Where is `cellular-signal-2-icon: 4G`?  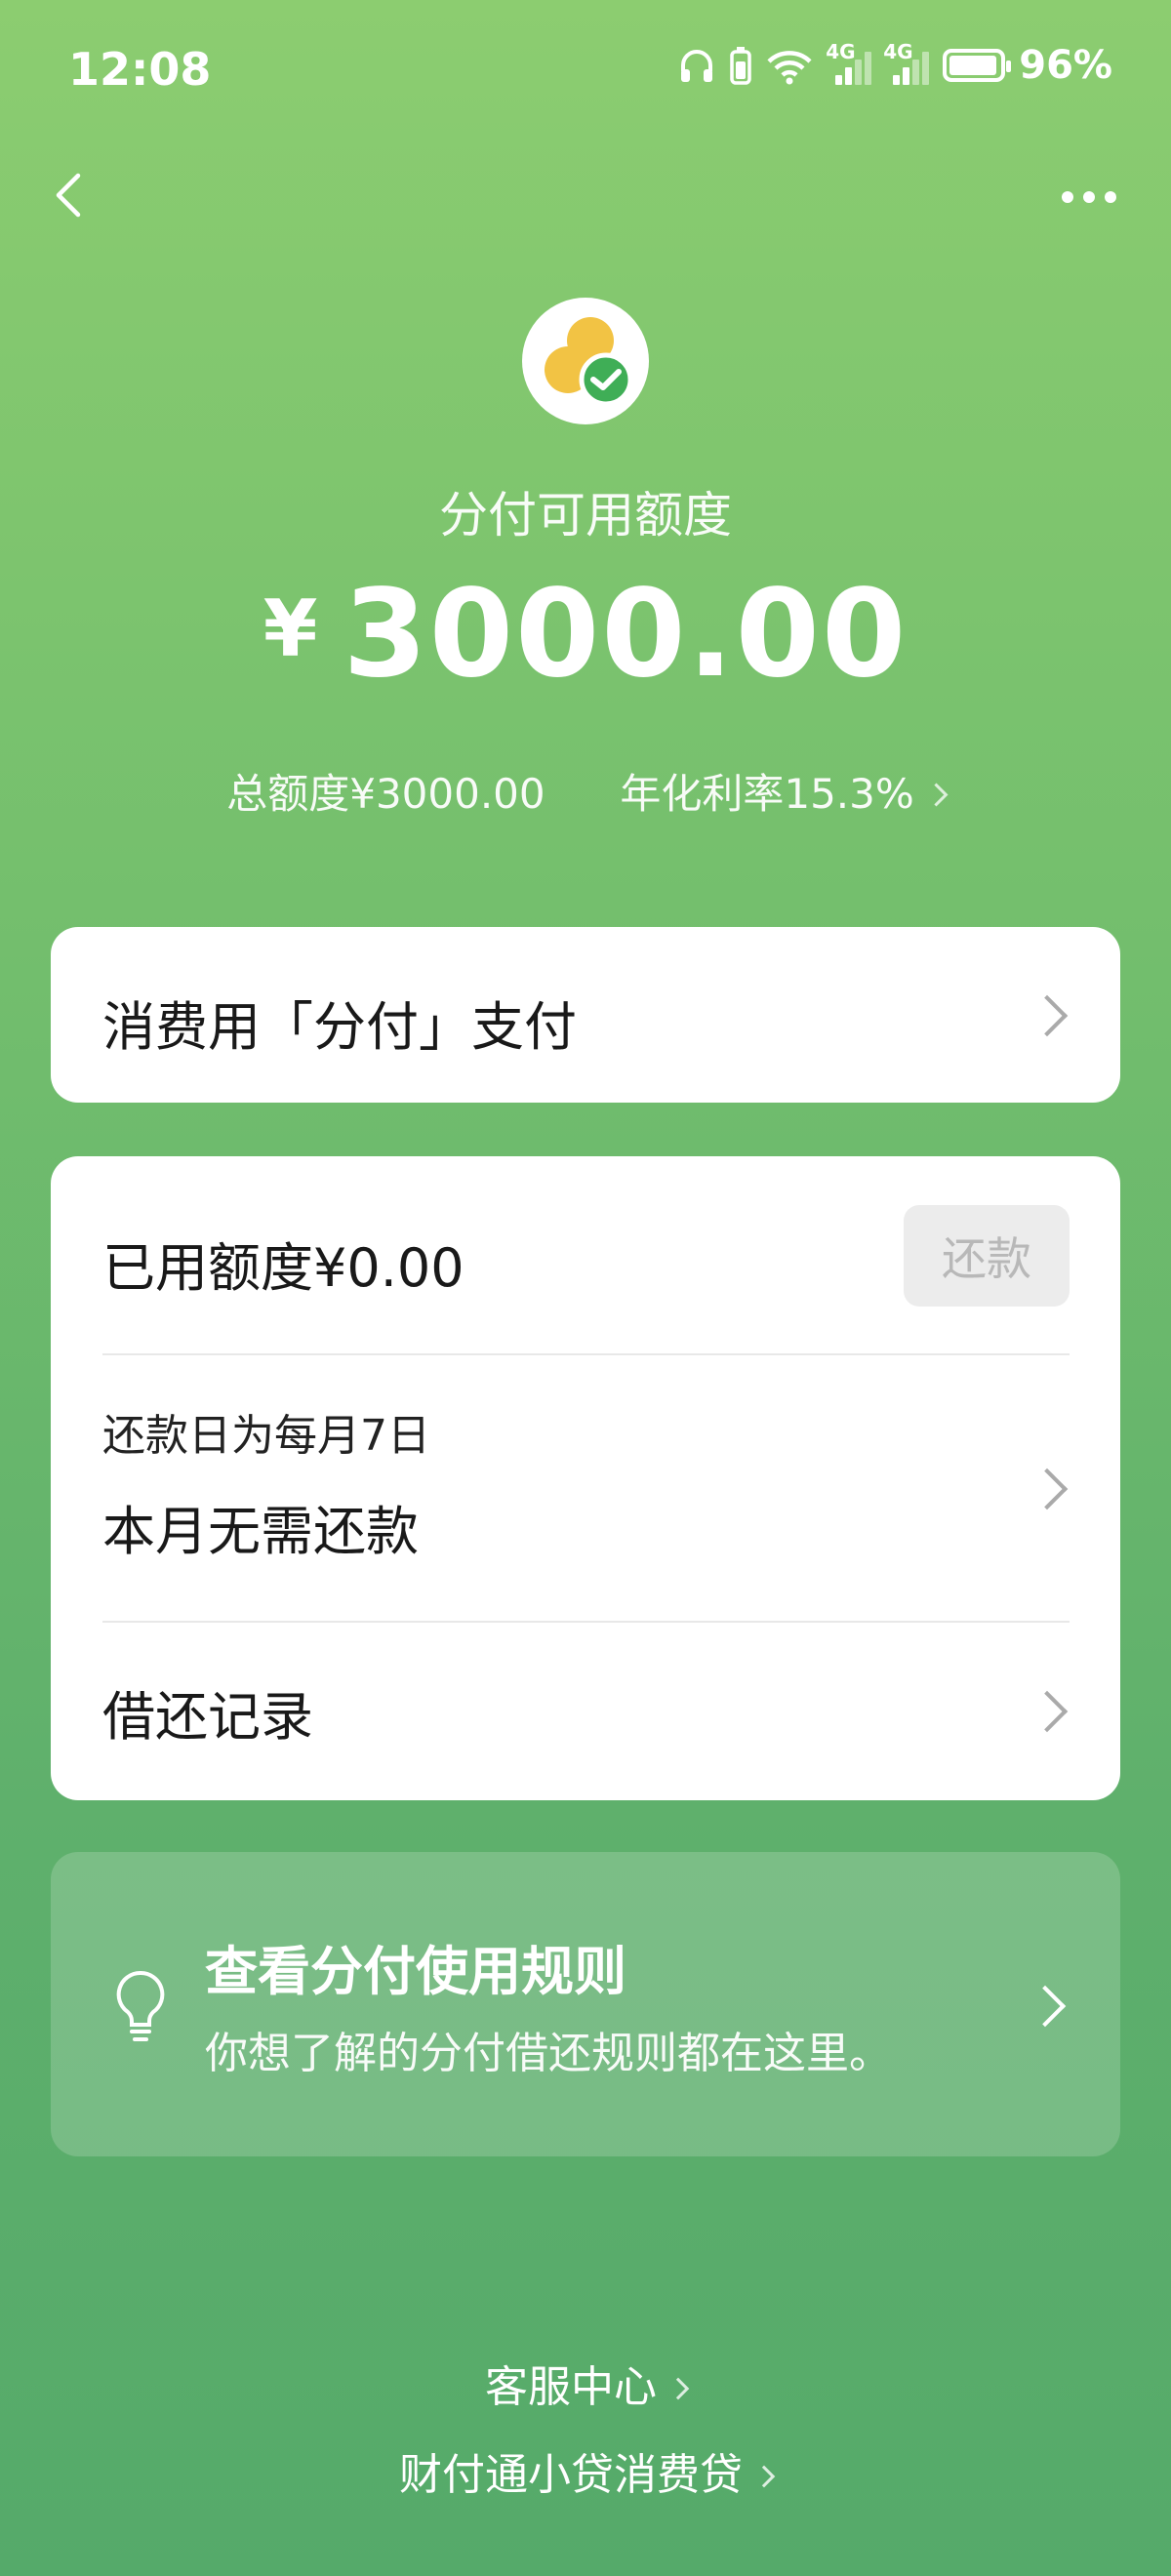 cellular-signal-2-icon: 4G is located at coordinates (906, 63).